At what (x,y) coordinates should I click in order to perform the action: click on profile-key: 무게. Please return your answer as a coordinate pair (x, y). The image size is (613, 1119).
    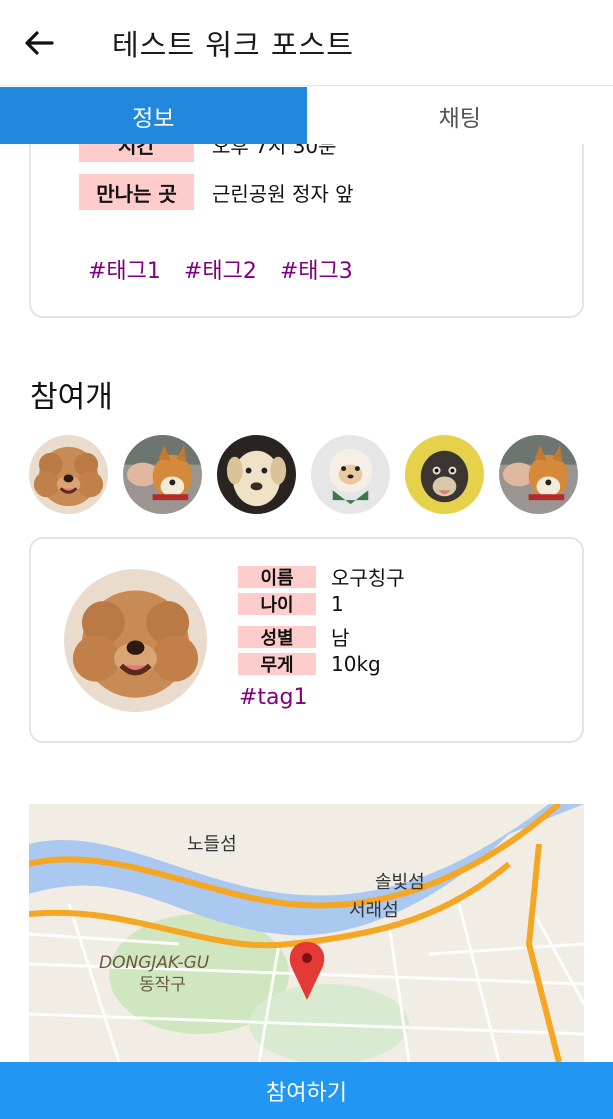
    Looking at the image, I should click on (277, 664).